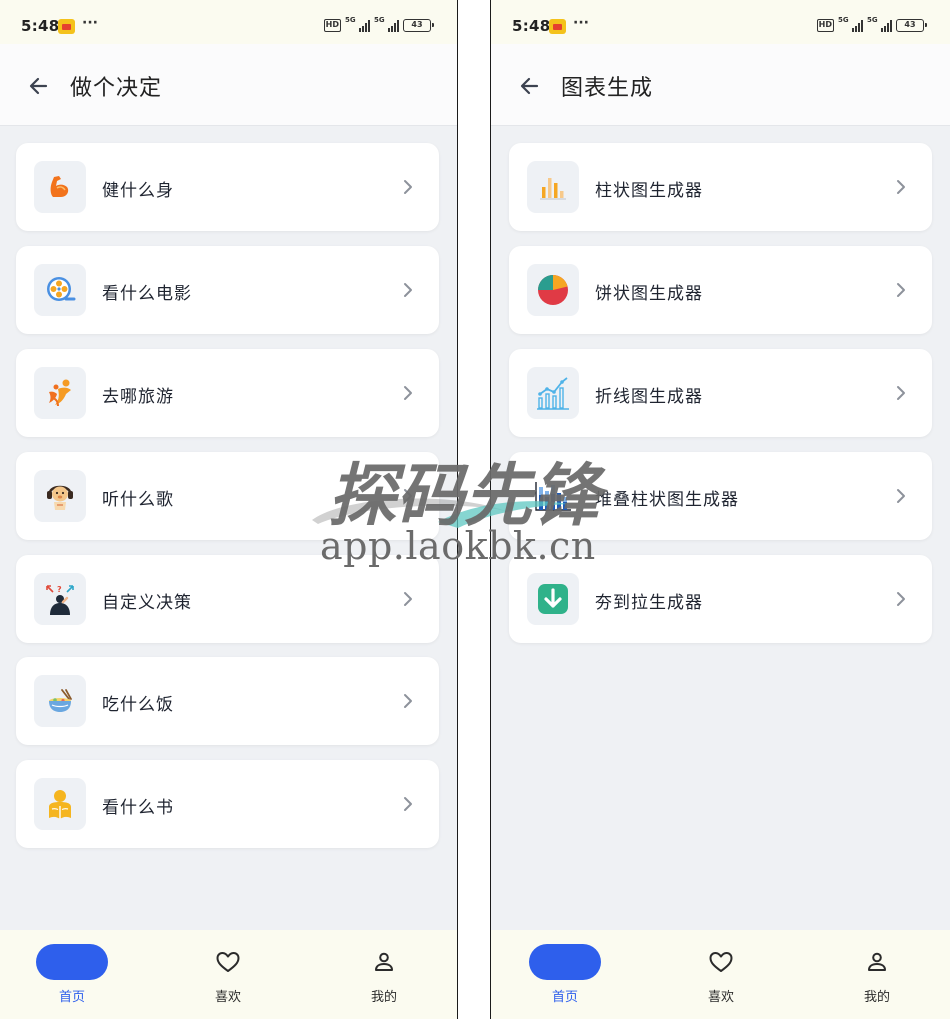  What do you see at coordinates (649, 603) in the screenshot?
I see `list-item-label: 夯到拉生成器` at bounding box center [649, 603].